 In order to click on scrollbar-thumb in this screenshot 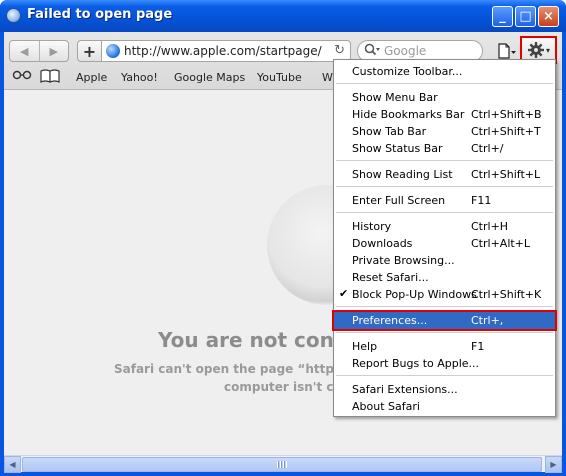, I will do `click(282, 464)`.